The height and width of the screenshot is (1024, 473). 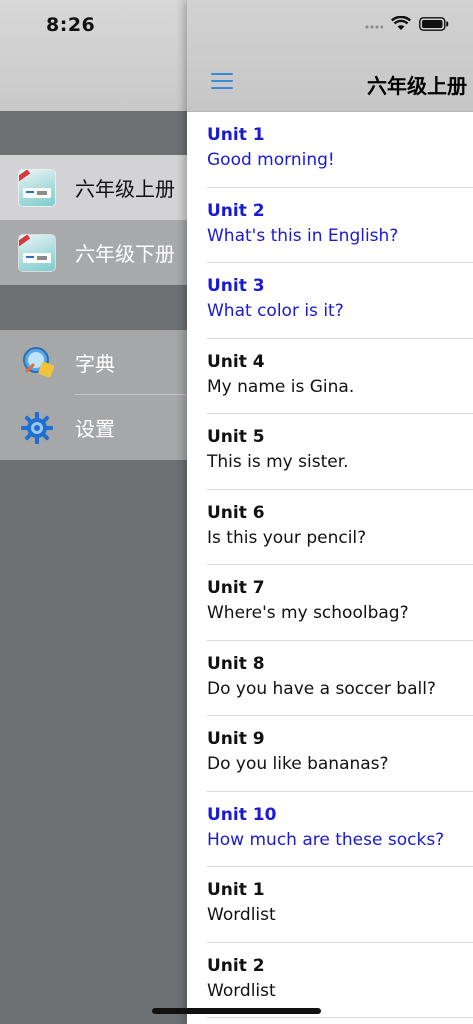 I want to click on drawer-item-book-1: 六年级上册, so click(x=95, y=187).